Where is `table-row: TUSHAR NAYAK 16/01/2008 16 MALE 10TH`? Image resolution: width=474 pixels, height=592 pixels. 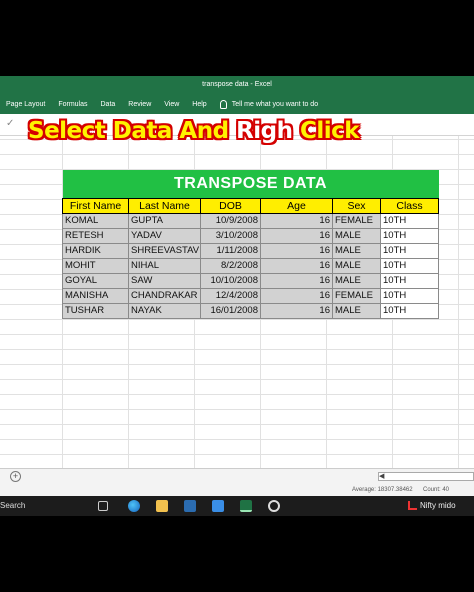 table-row: TUSHAR NAYAK 16/01/2008 16 MALE 10TH is located at coordinates (251, 310).